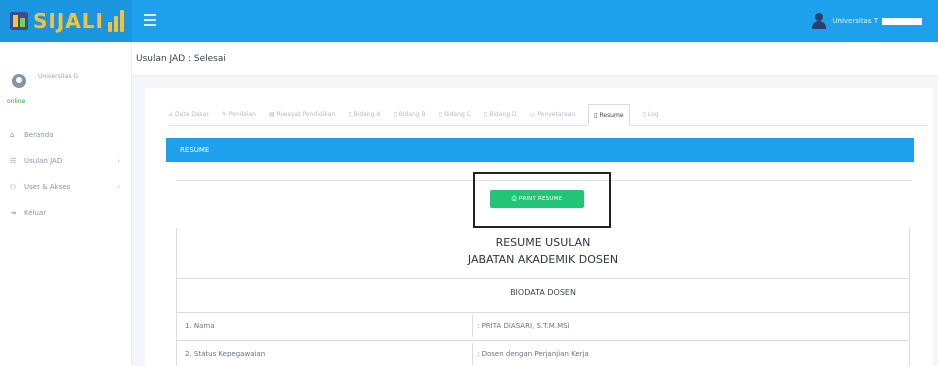  I want to click on document-subtitle: BIODATA DOSEN, so click(543, 292).